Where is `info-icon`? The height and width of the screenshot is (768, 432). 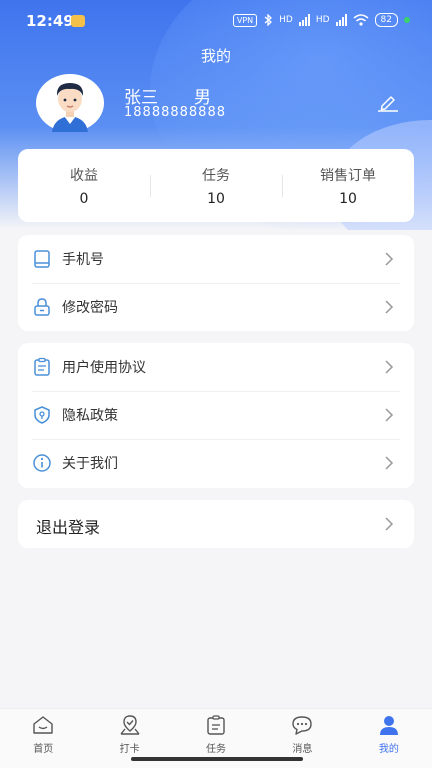
info-icon is located at coordinates (42, 463).